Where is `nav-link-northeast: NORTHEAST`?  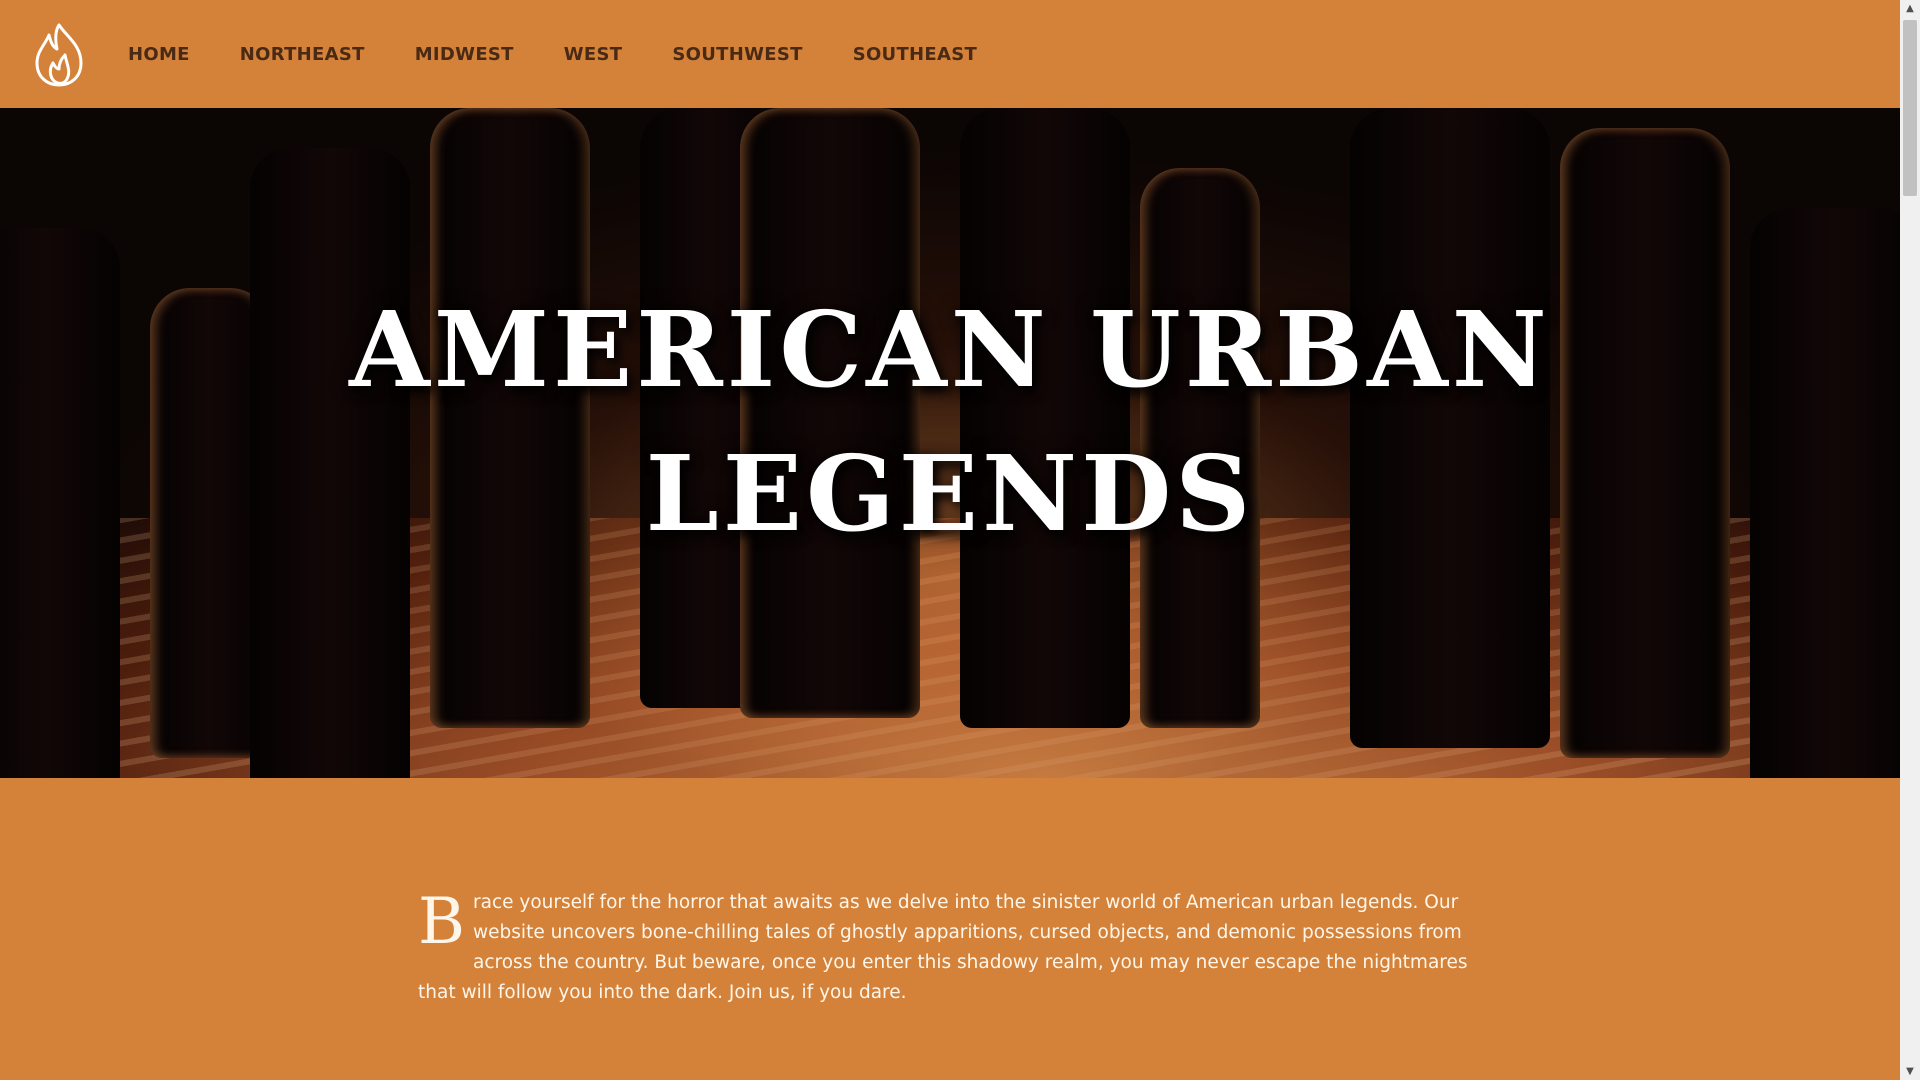
nav-link-northeast: NORTHEAST is located at coordinates (302, 54).